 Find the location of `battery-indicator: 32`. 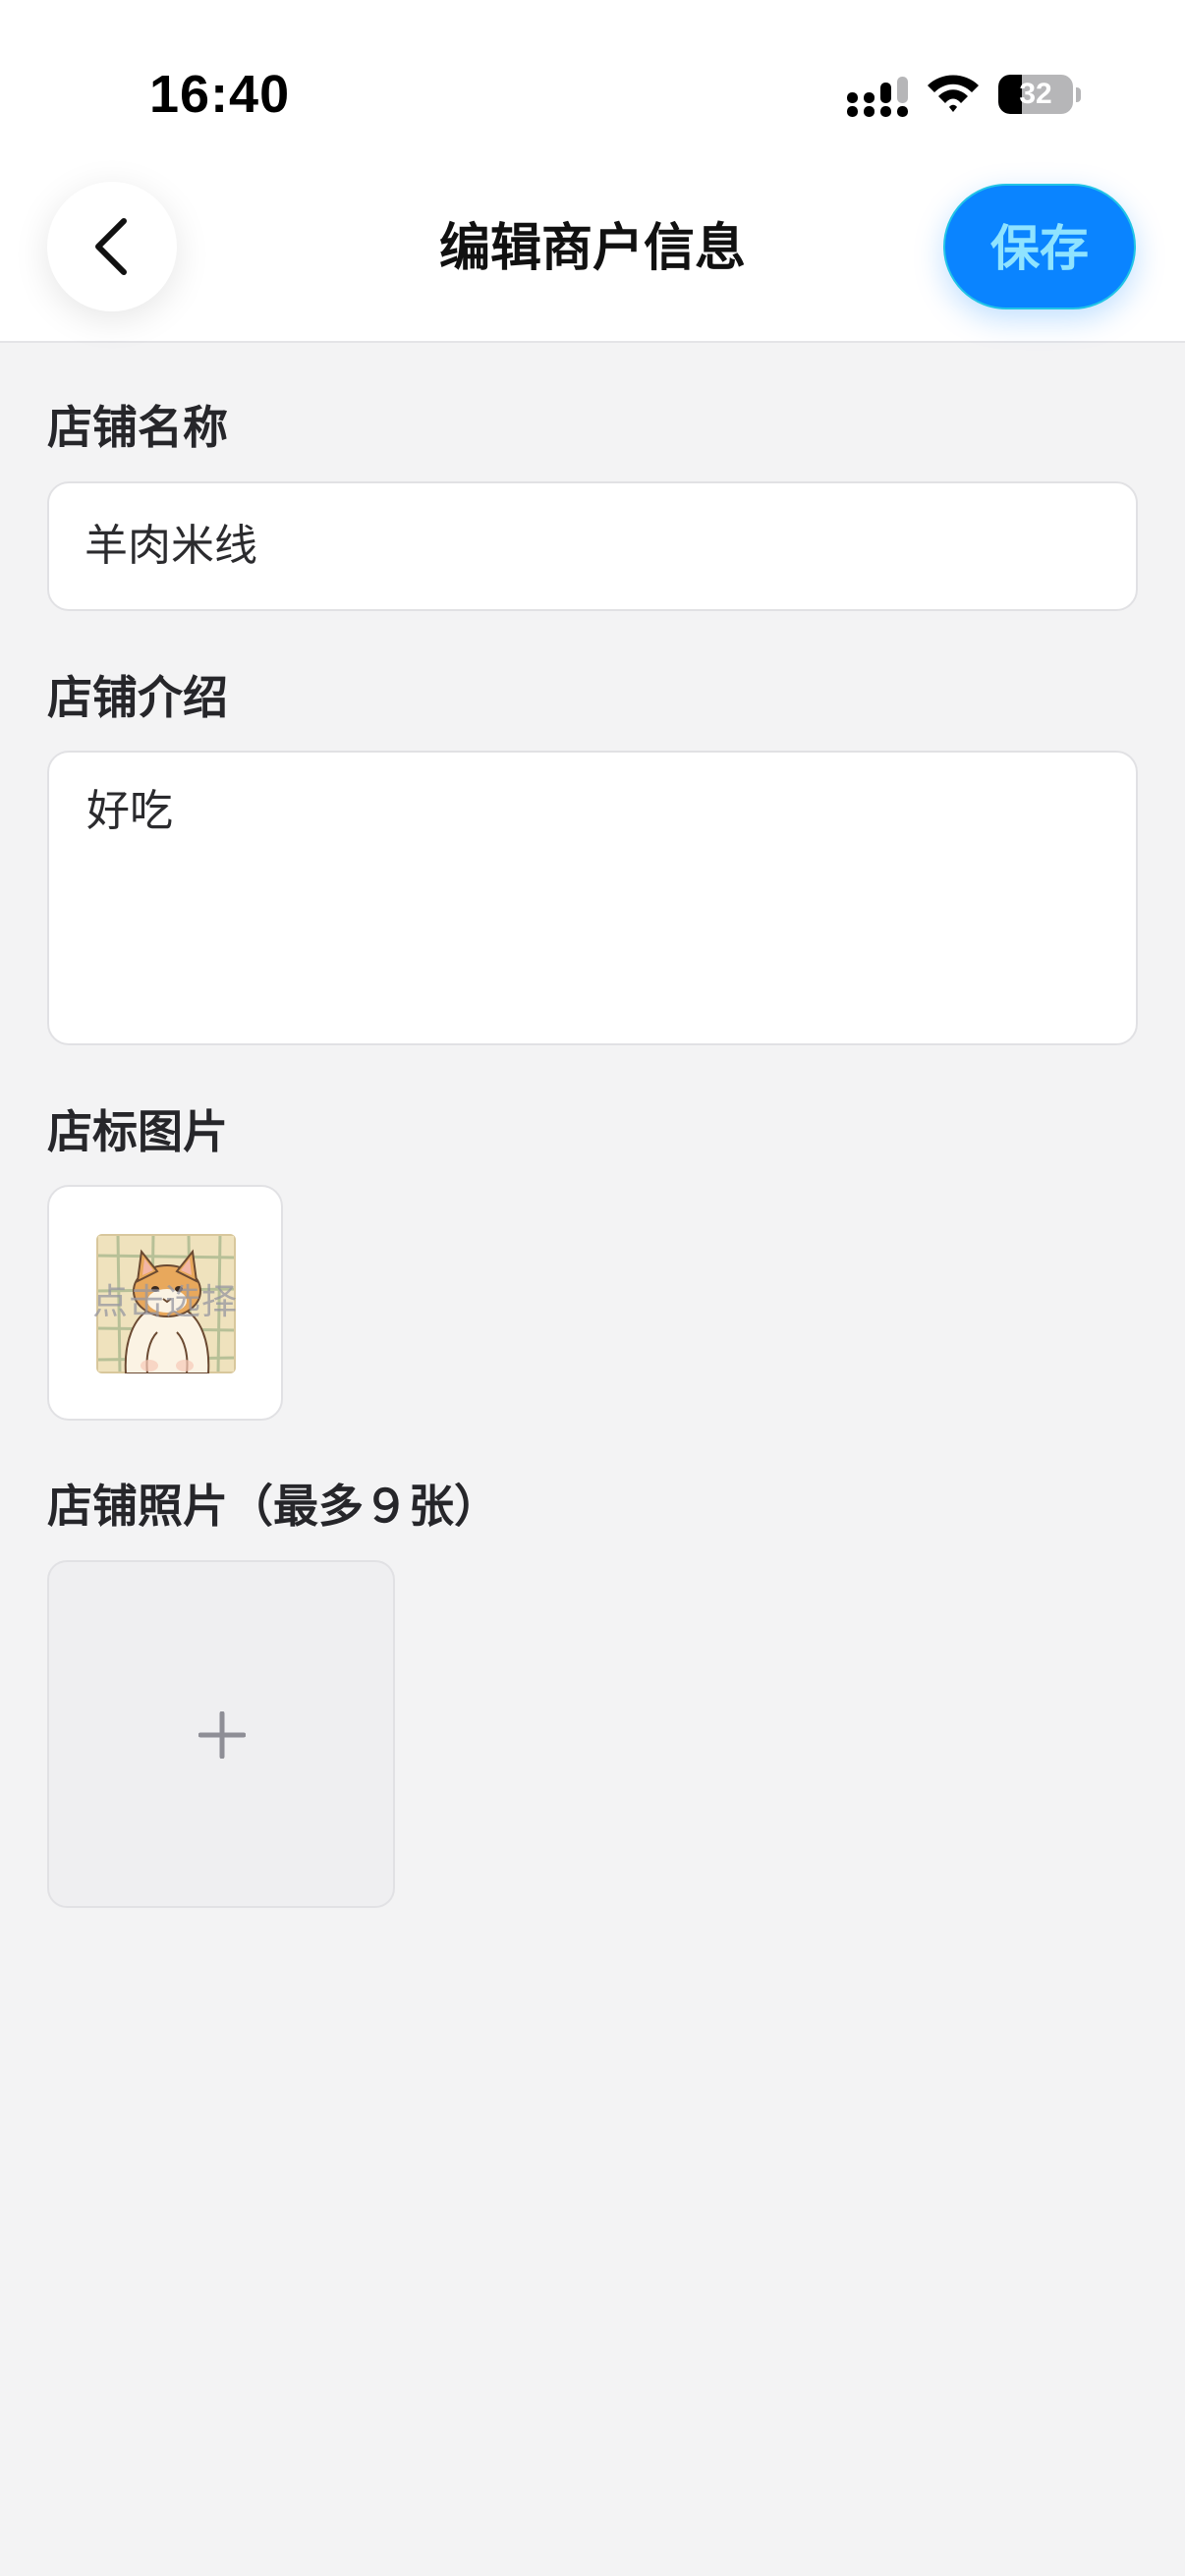

battery-indicator: 32 is located at coordinates (1040, 95).